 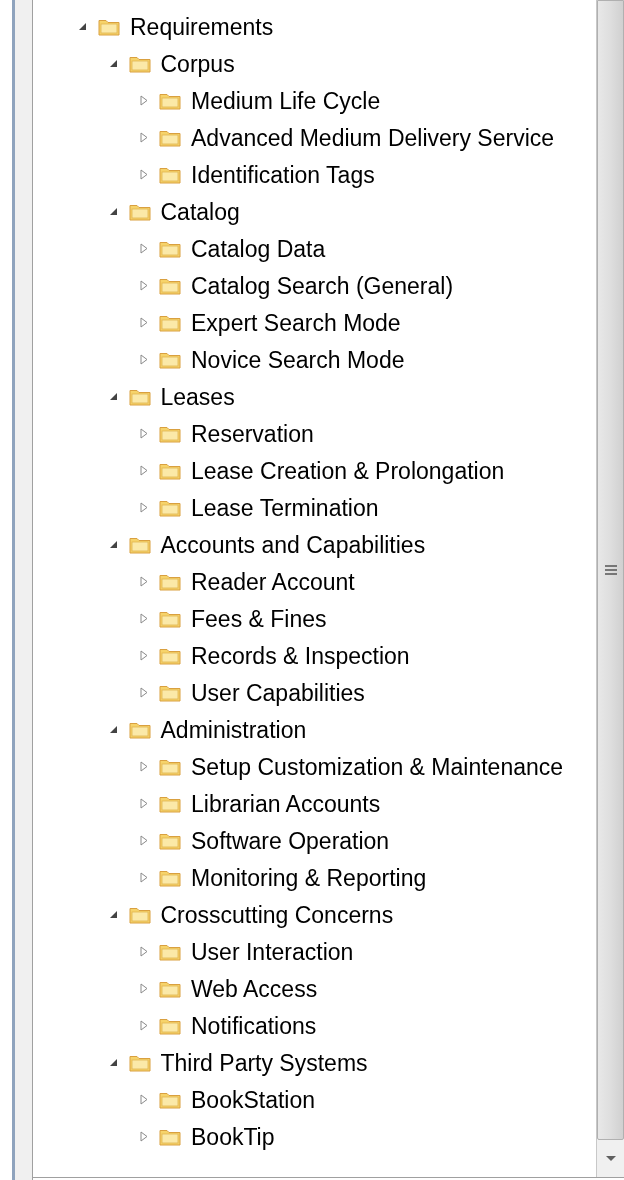 I want to click on tree-item-label: Leases, so click(x=197, y=396).